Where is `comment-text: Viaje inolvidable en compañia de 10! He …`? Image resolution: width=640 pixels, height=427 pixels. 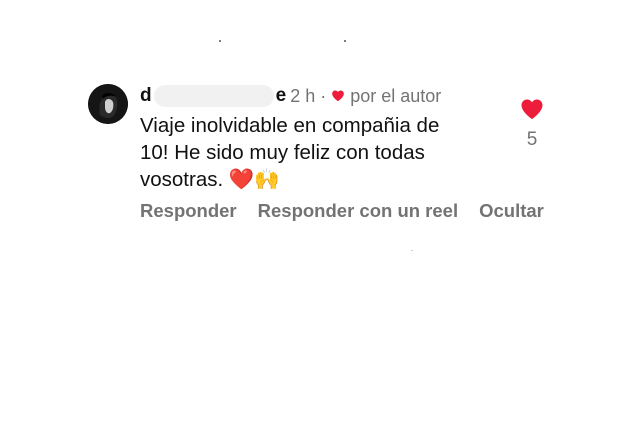 comment-text: Viaje inolvidable en compañia de 10! He … is located at coordinates (290, 152).